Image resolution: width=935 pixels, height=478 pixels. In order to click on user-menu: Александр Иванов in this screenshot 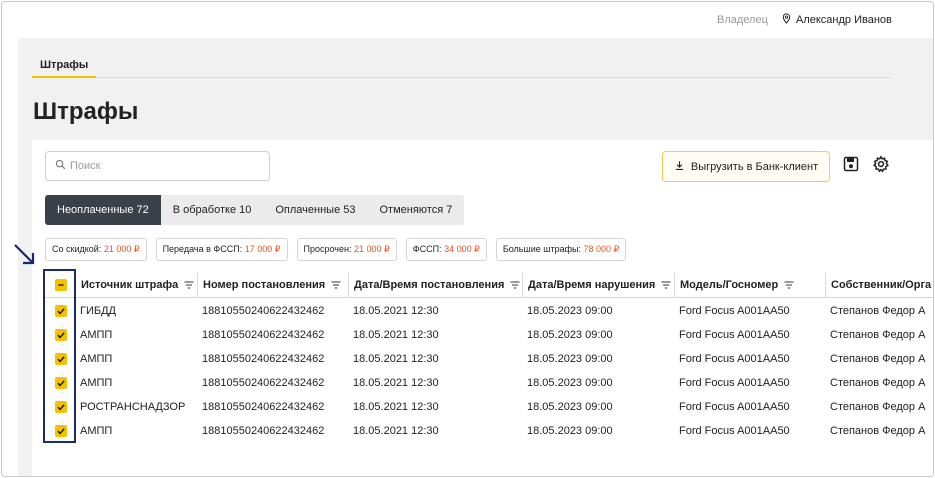, I will do `click(836, 20)`.